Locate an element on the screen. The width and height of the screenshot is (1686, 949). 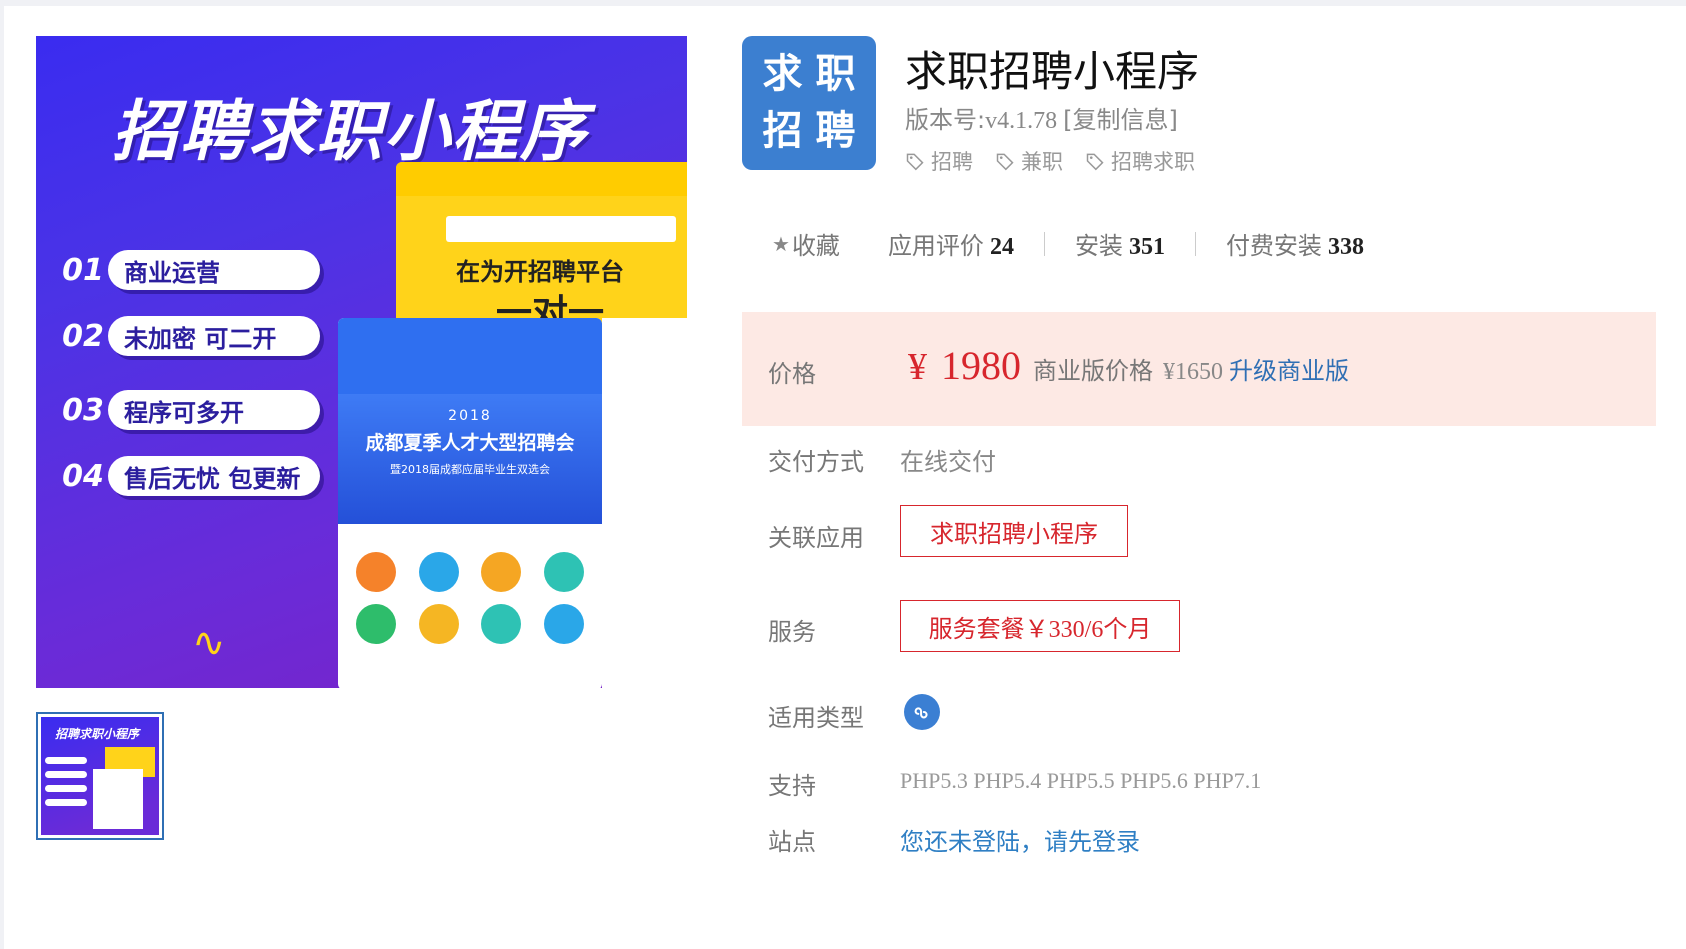
paid-install-stat: 付费安装 338 is located at coordinates (1294, 246).